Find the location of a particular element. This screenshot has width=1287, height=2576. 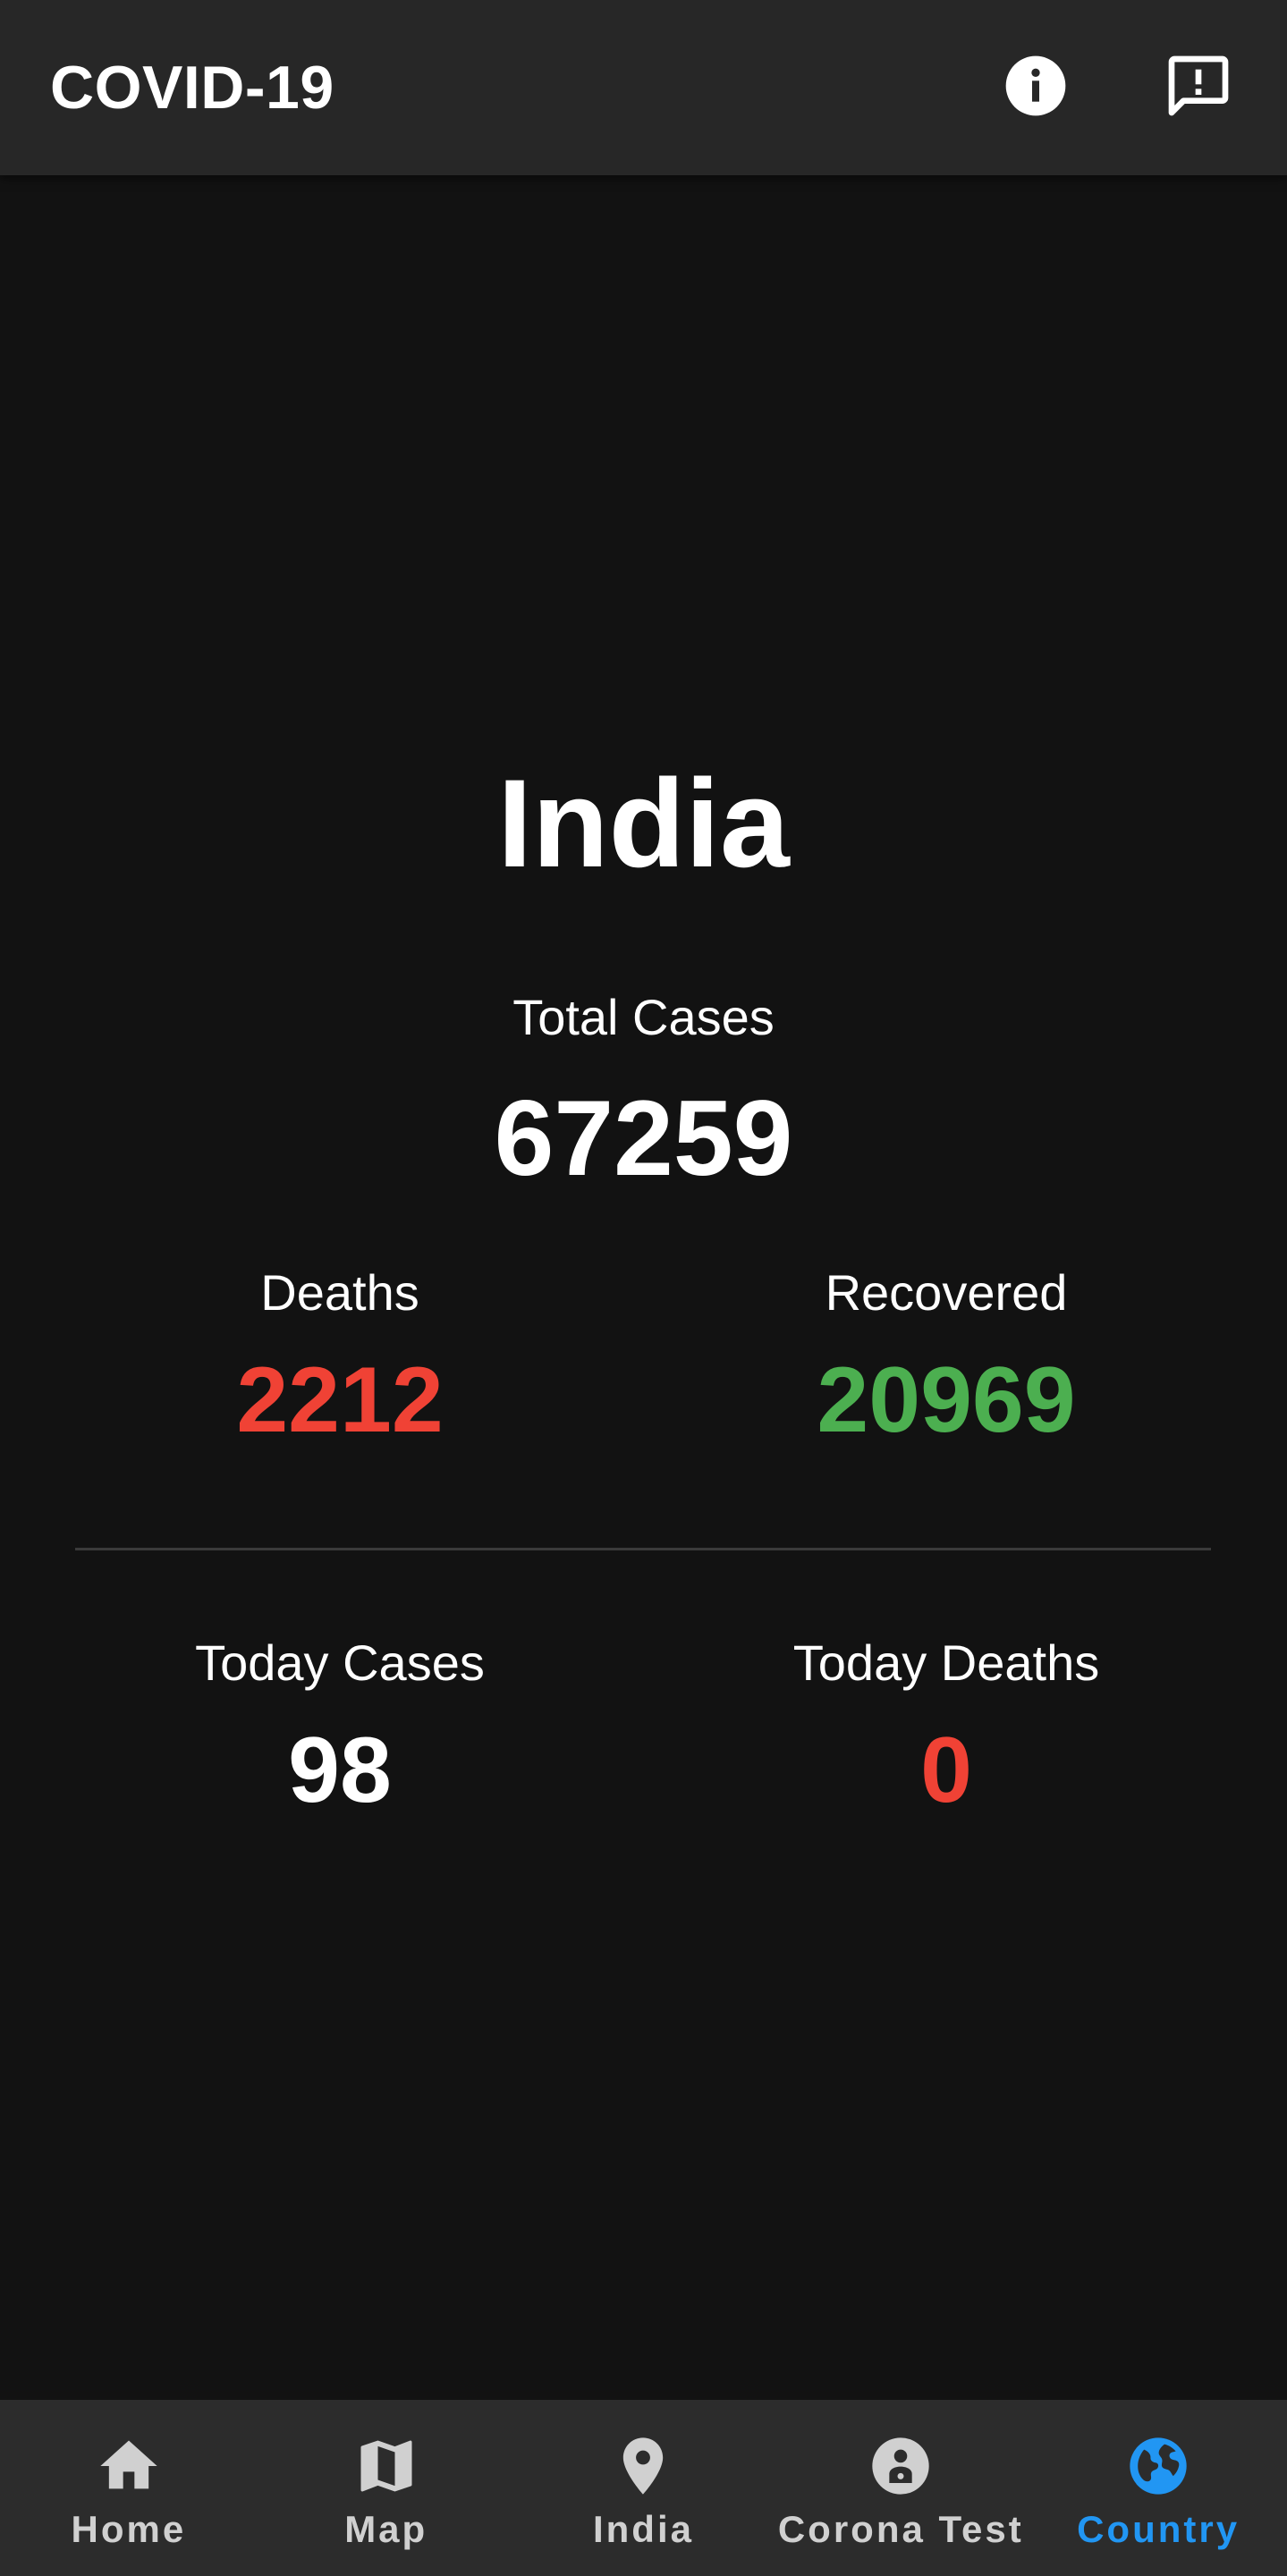

total-cases-label: Total Cases is located at coordinates (643, 1017).